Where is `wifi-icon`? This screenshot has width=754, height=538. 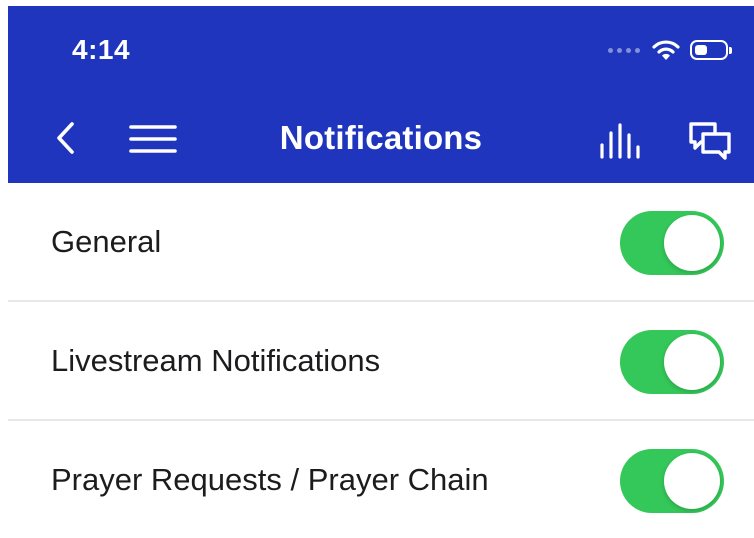
wifi-icon is located at coordinates (666, 50).